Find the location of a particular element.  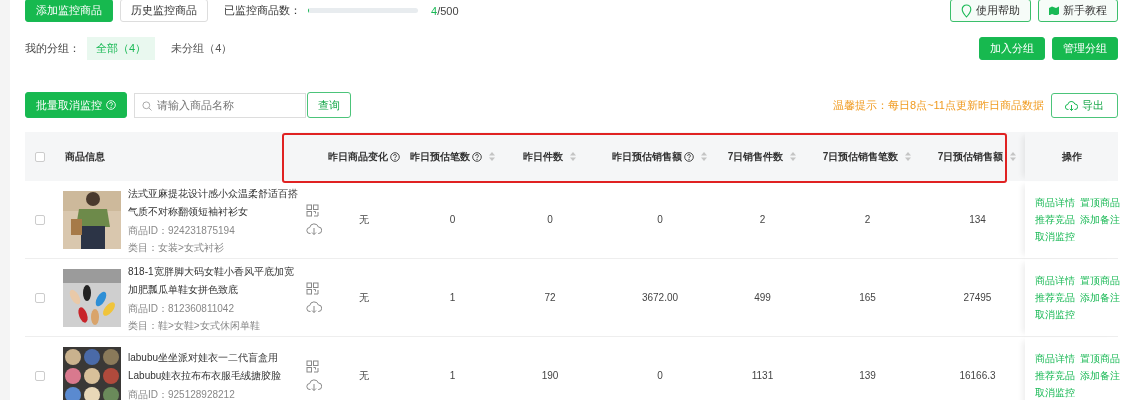

group-tab: 未分组（4） is located at coordinates (202, 48).